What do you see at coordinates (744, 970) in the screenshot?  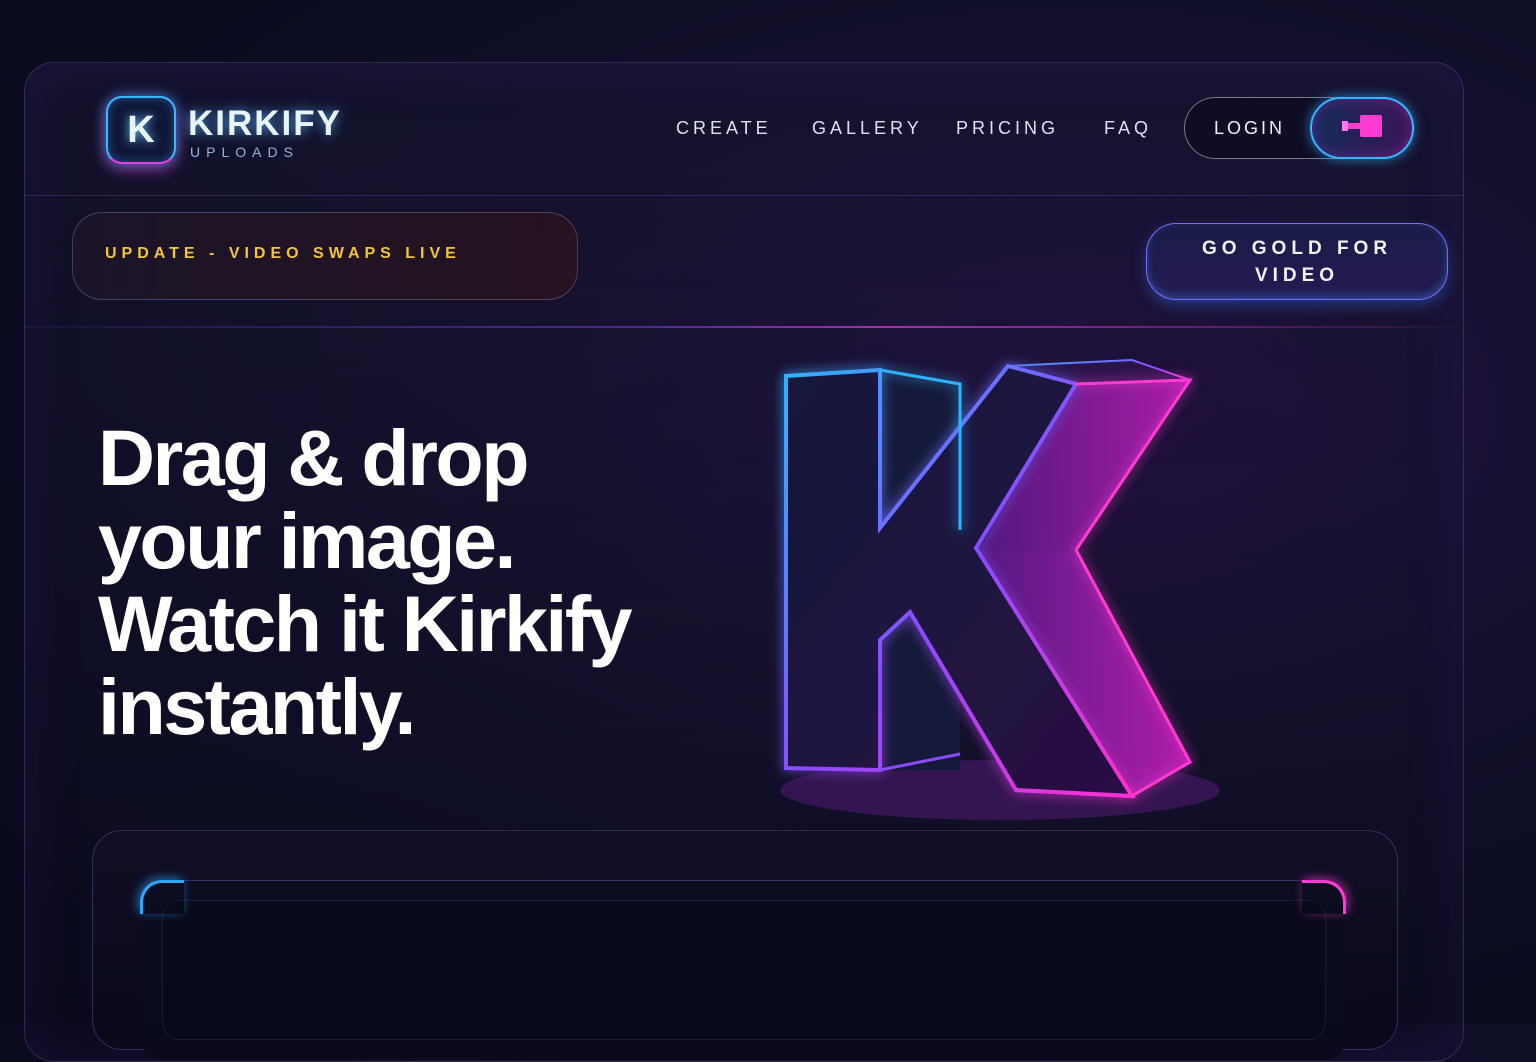 I see `dropzone-area` at bounding box center [744, 970].